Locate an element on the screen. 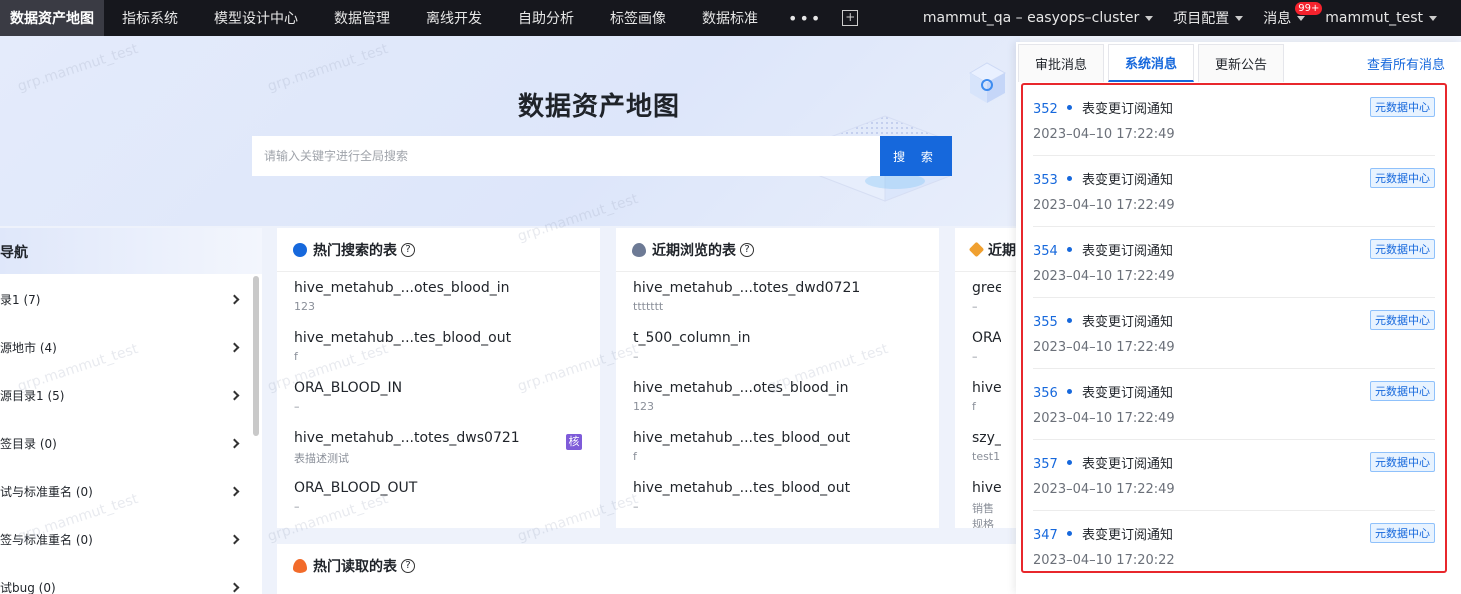 The width and height of the screenshot is (1461, 594). nav-item-model-design: 模型设计中心 is located at coordinates (256, 18).